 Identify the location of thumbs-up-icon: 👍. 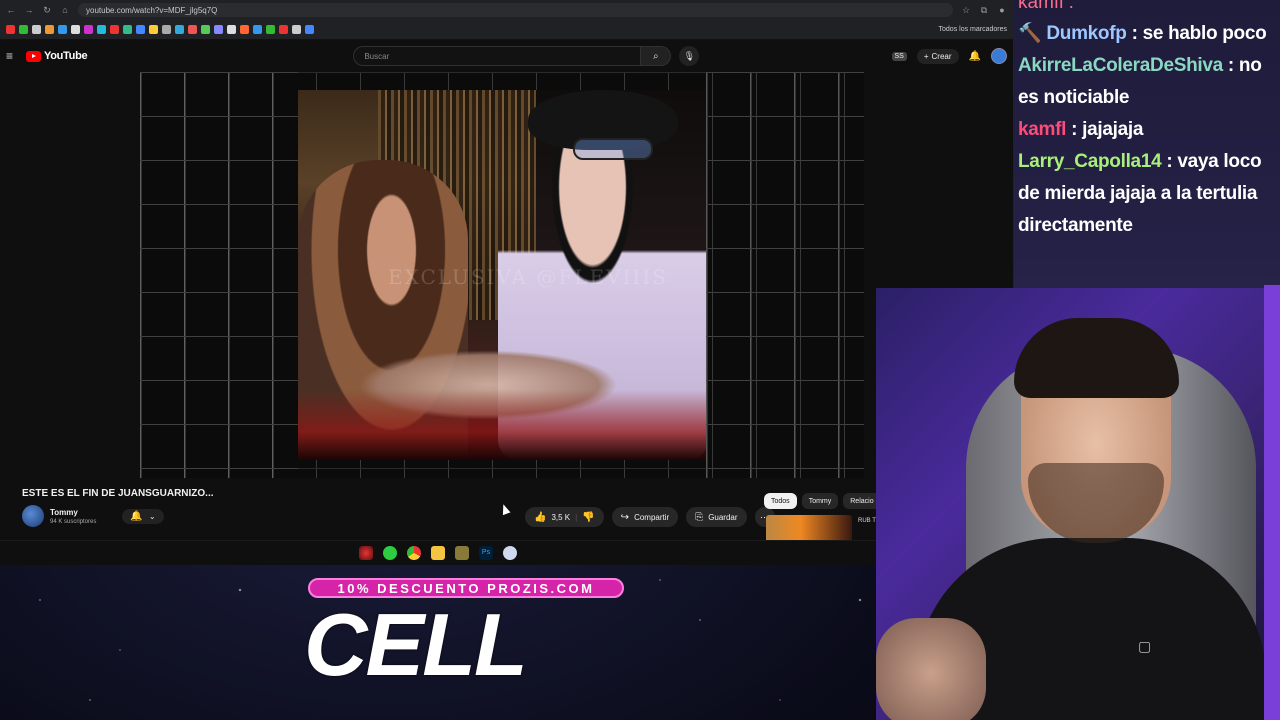
(540, 517).